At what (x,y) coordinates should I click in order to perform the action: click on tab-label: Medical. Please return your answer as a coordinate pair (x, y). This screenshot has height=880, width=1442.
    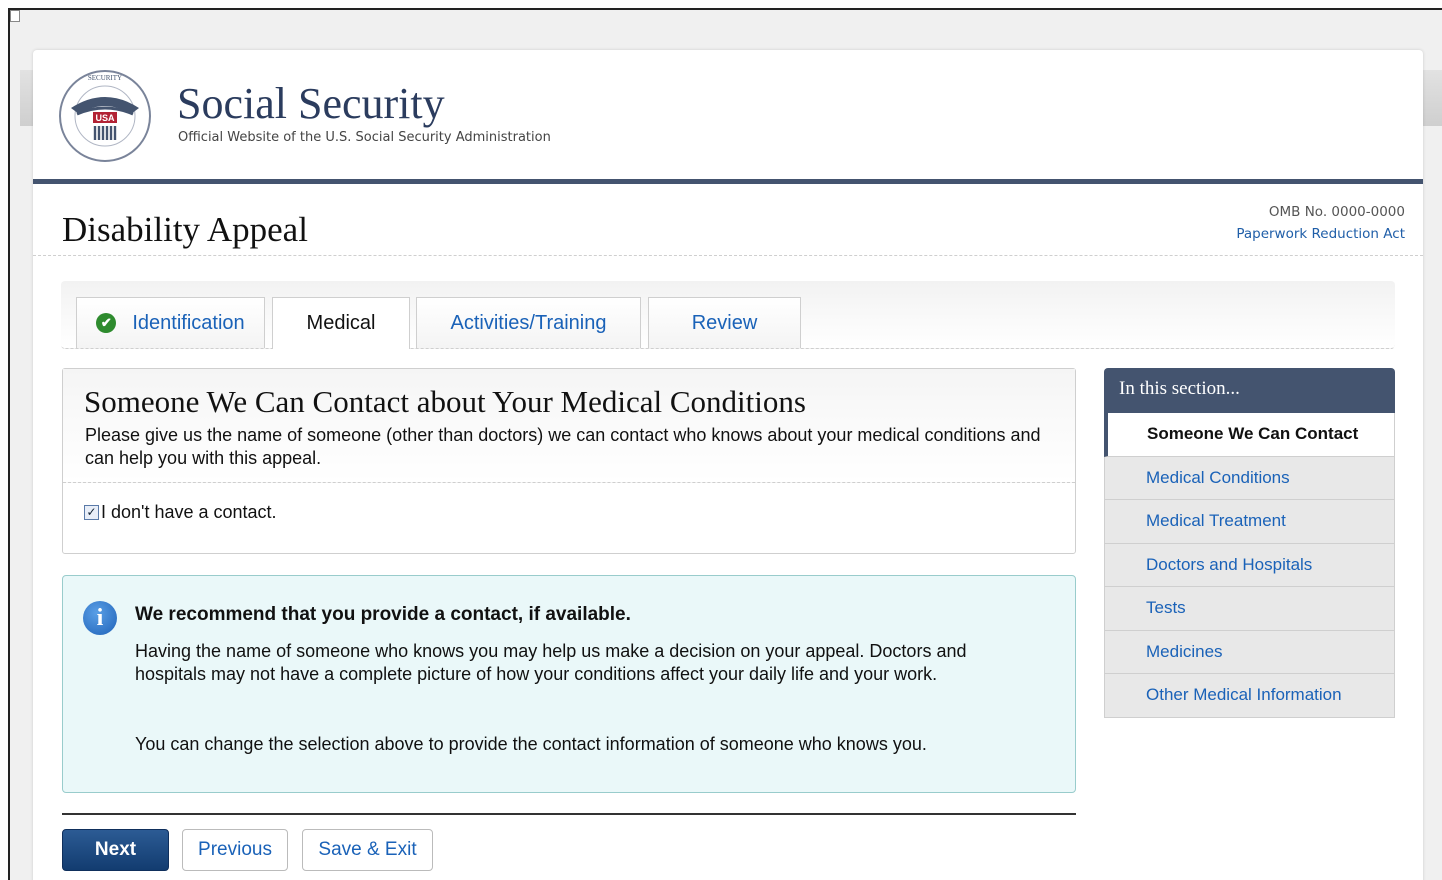
    Looking at the image, I should click on (341, 323).